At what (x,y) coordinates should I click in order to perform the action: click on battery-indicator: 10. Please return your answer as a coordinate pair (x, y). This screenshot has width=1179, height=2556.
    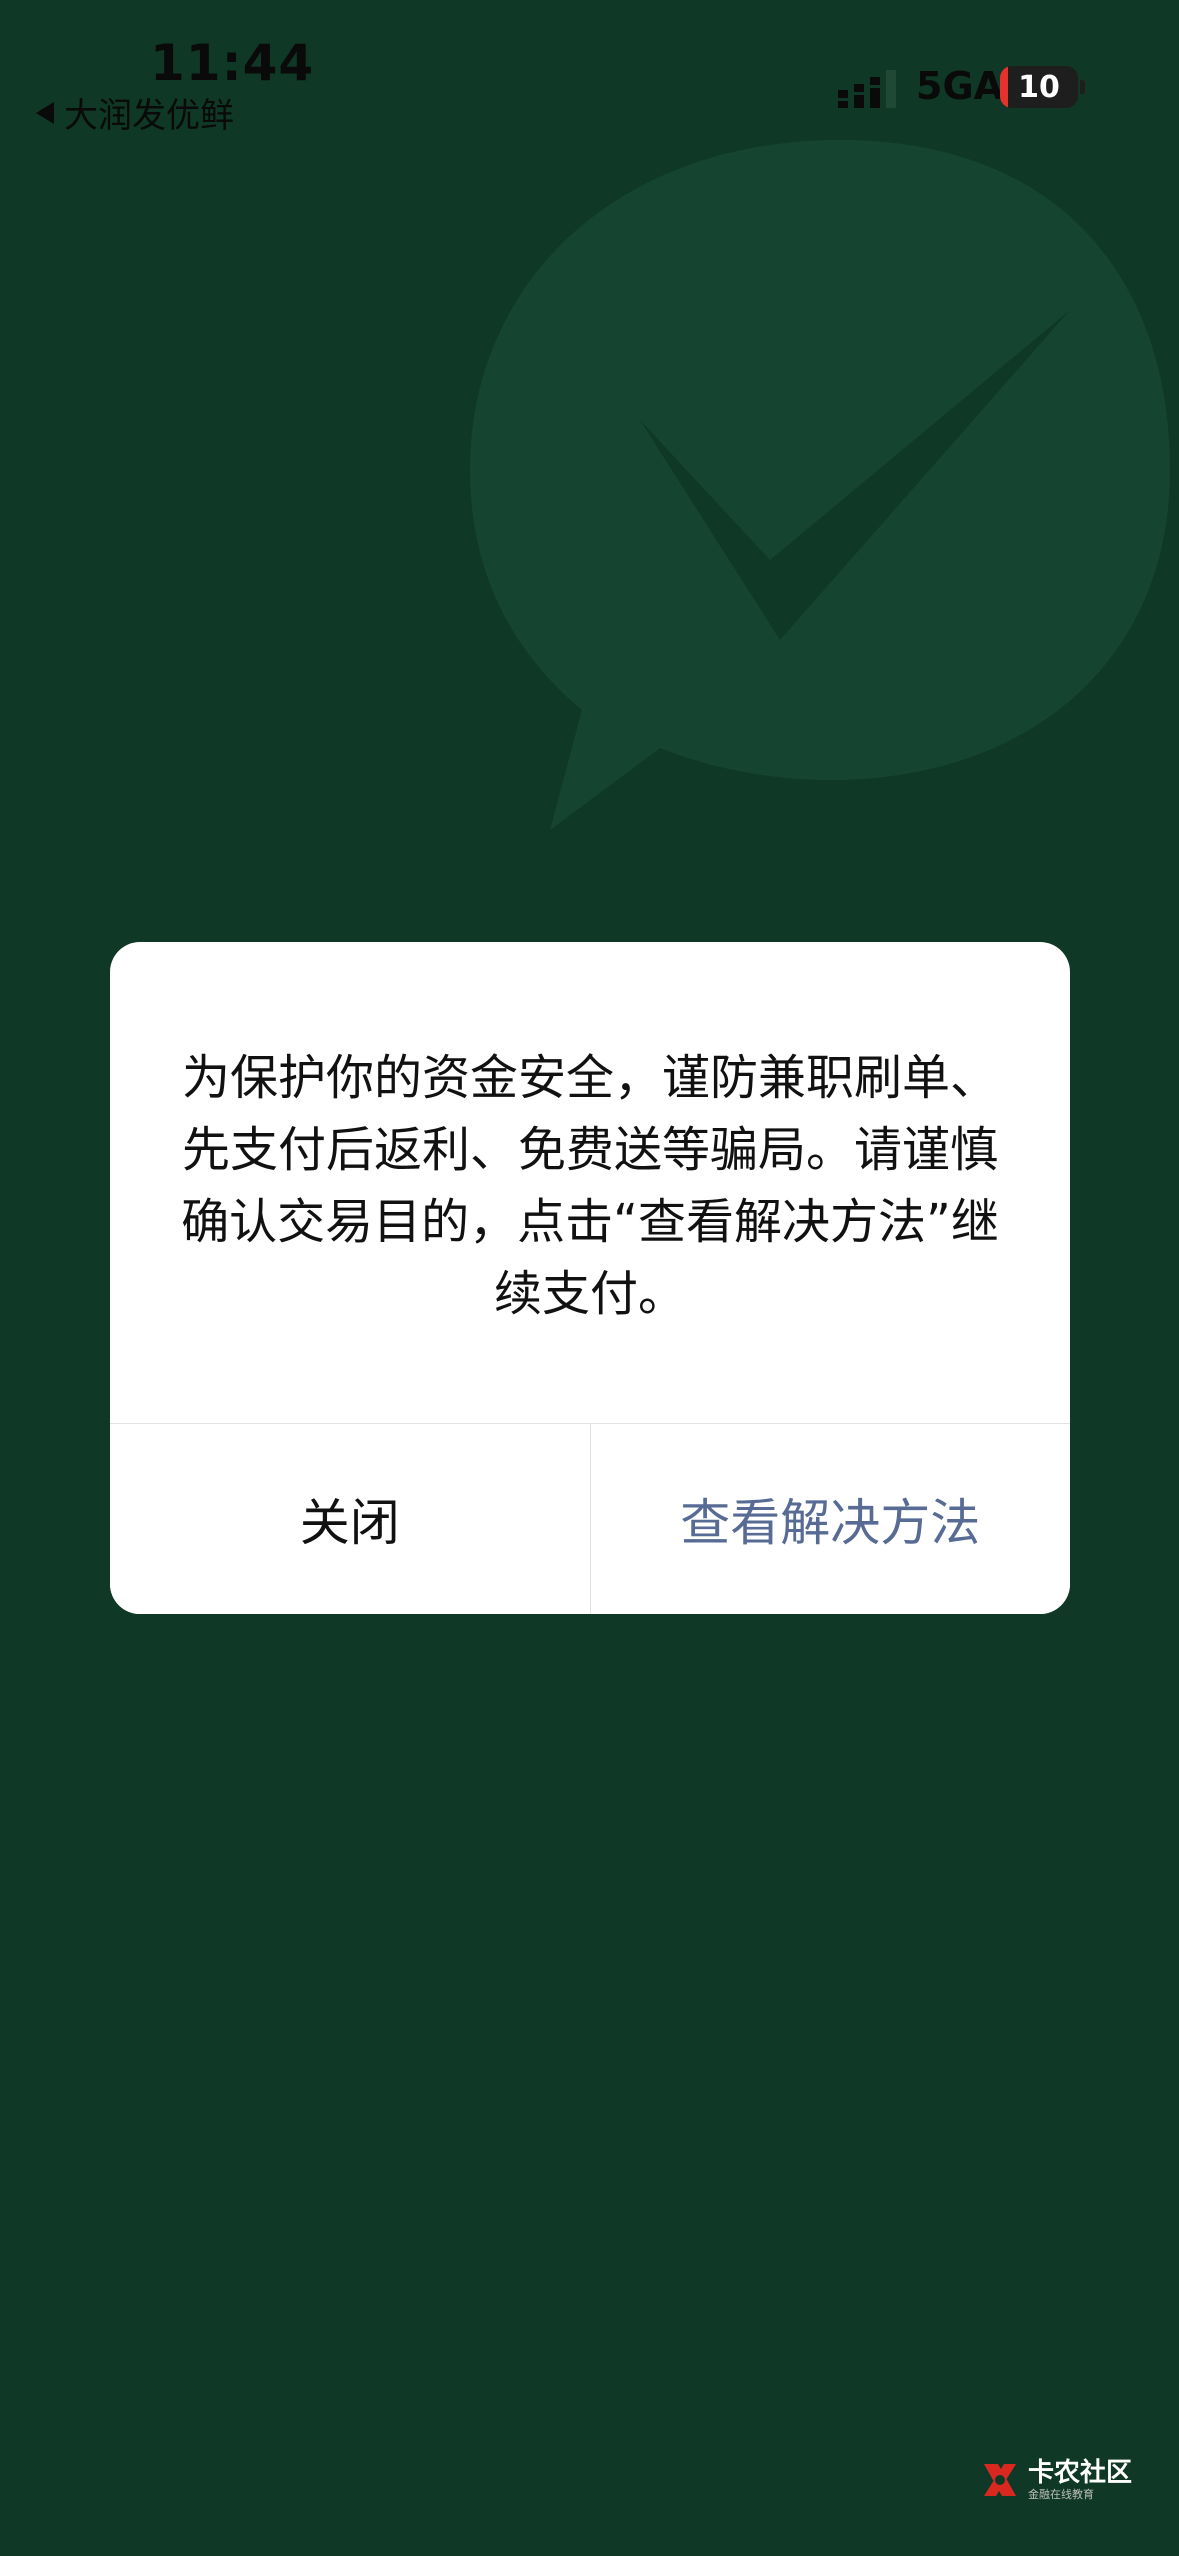
    Looking at the image, I should click on (1039, 87).